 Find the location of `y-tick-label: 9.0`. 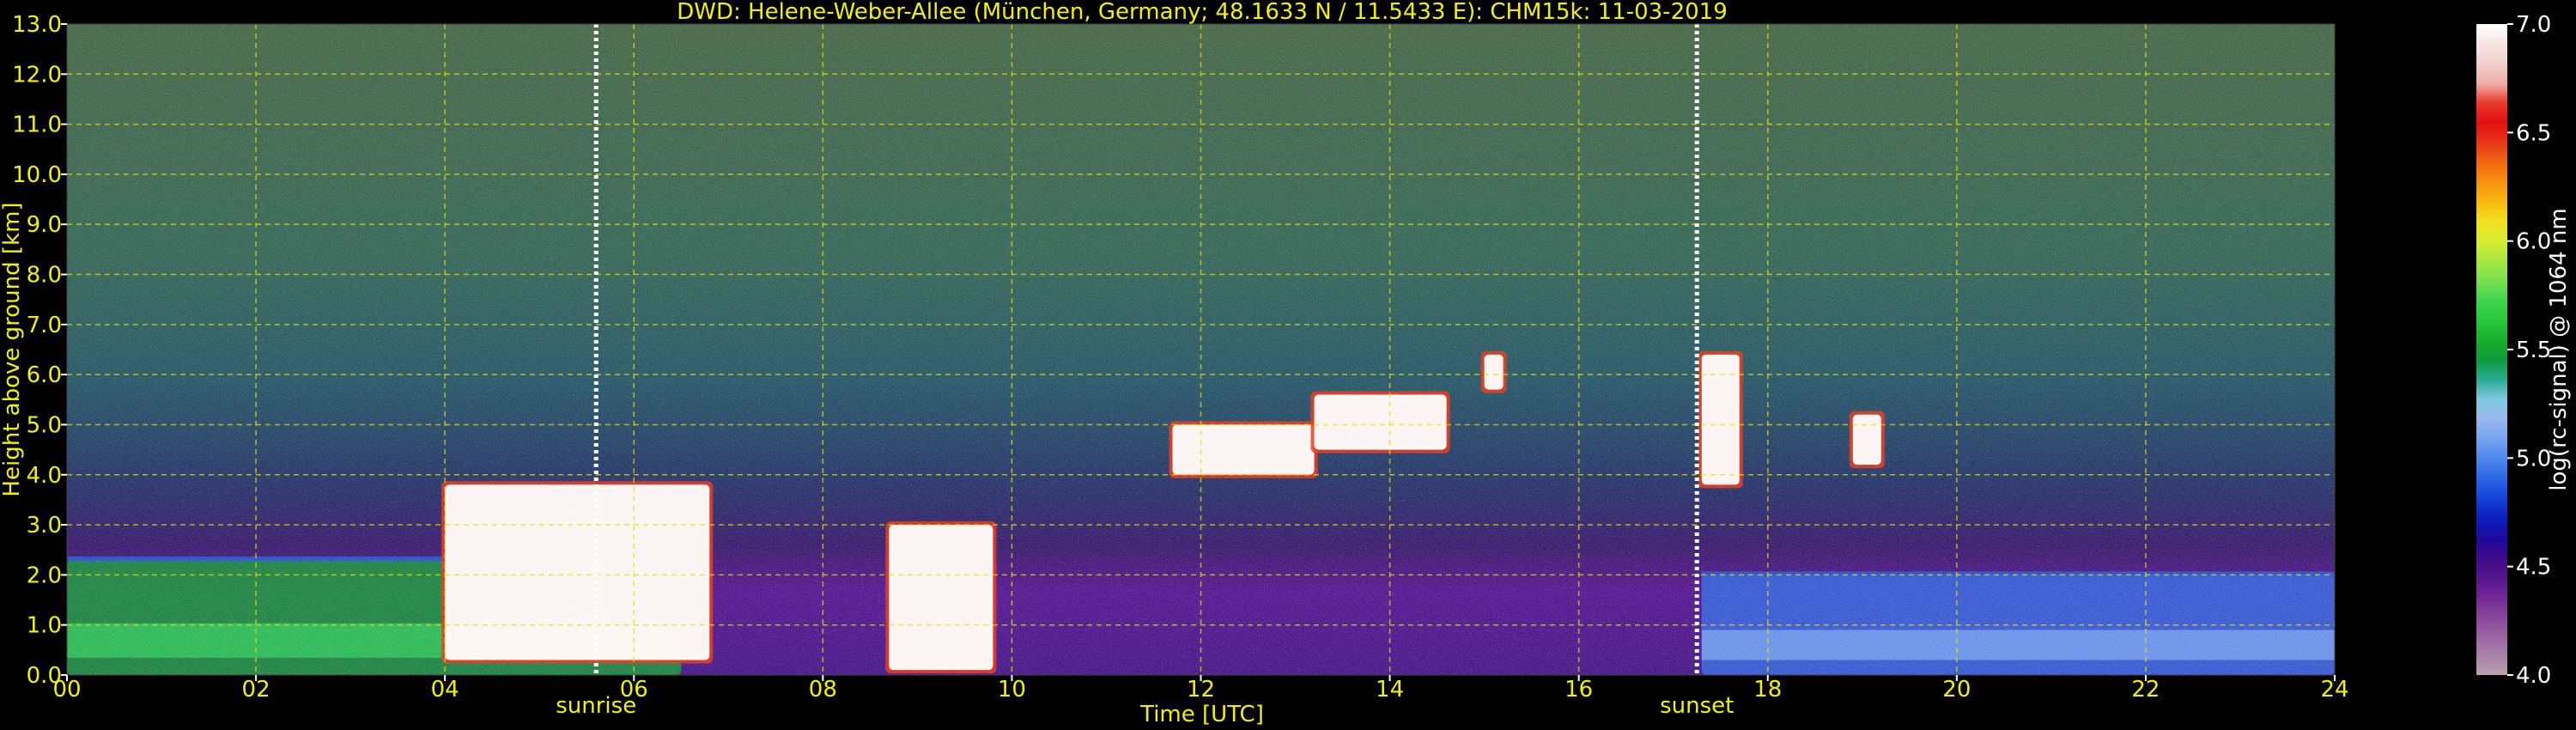

y-tick-label: 9.0 is located at coordinates (44, 225).